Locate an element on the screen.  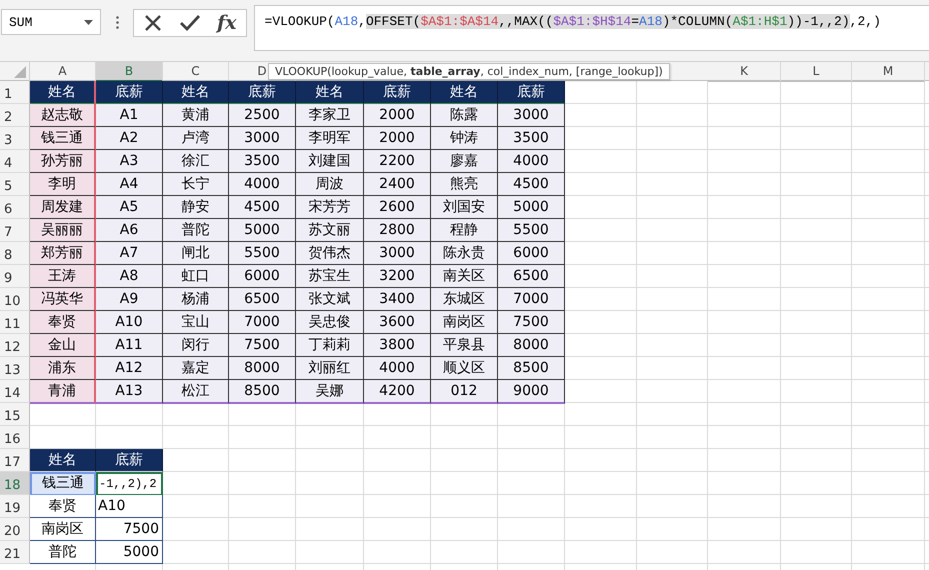
table-cell: A5 is located at coordinates (129, 207).